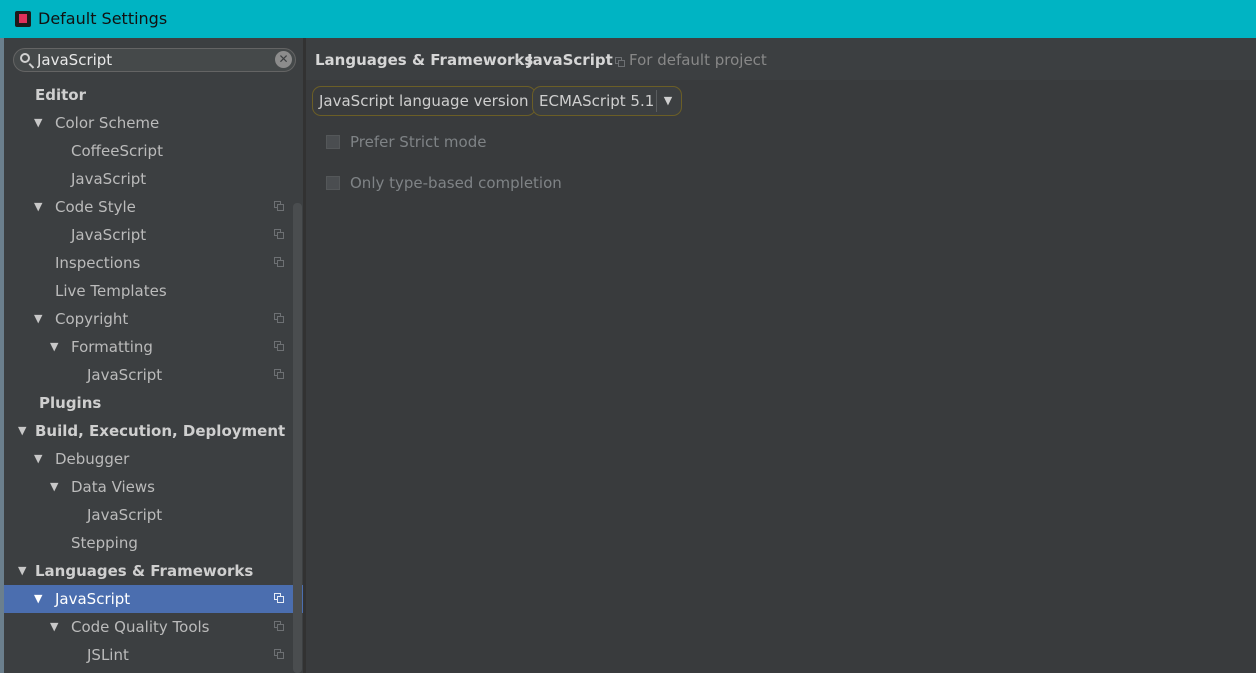 The width and height of the screenshot is (1256, 673). I want to click on scope-label: For default project, so click(698, 60).